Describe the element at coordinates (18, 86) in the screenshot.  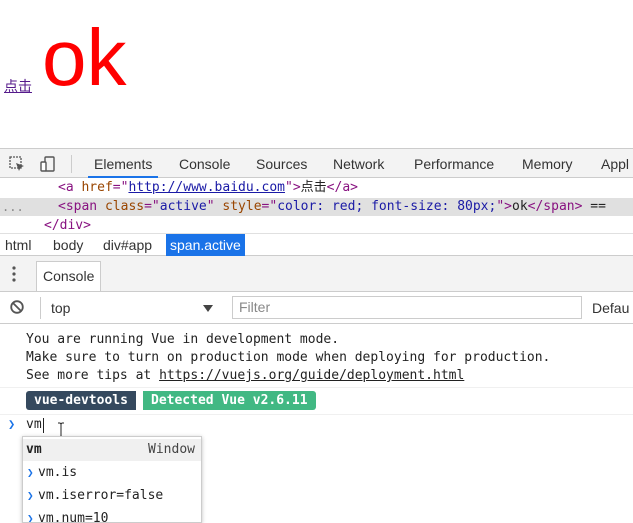
I see `baidu-link: 点击` at that location.